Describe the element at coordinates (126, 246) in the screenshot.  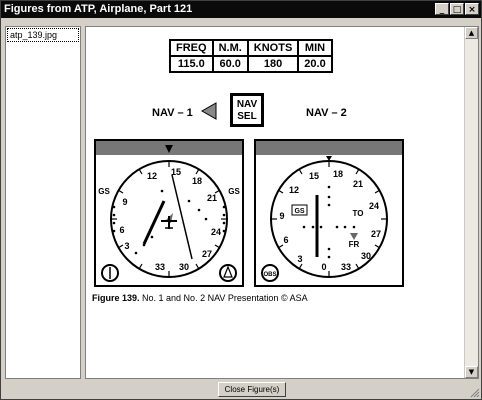
I see `nav1-card-label: 3` at that location.